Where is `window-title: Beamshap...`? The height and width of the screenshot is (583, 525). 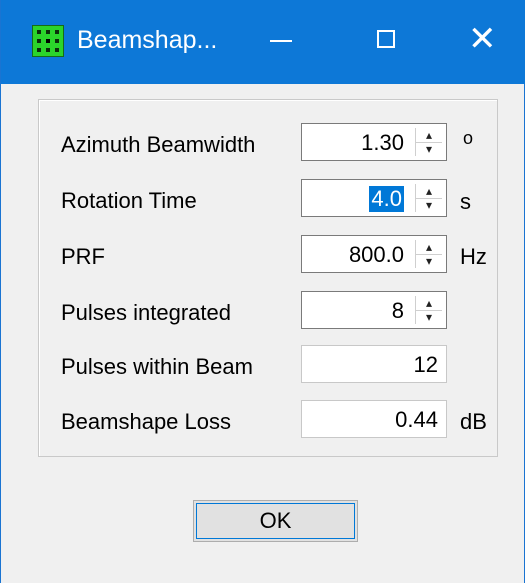
window-title: Beamshap... is located at coordinates (147, 40).